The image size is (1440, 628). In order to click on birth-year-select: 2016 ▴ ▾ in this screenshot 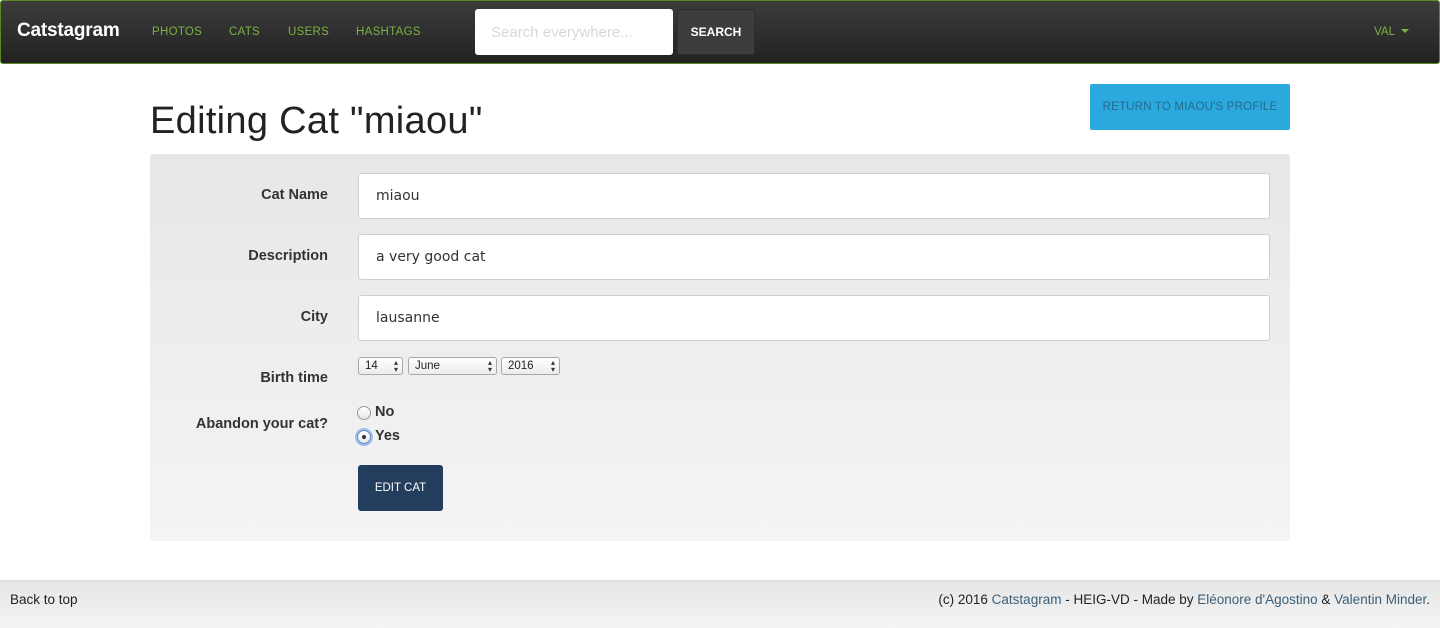, I will do `click(530, 366)`.